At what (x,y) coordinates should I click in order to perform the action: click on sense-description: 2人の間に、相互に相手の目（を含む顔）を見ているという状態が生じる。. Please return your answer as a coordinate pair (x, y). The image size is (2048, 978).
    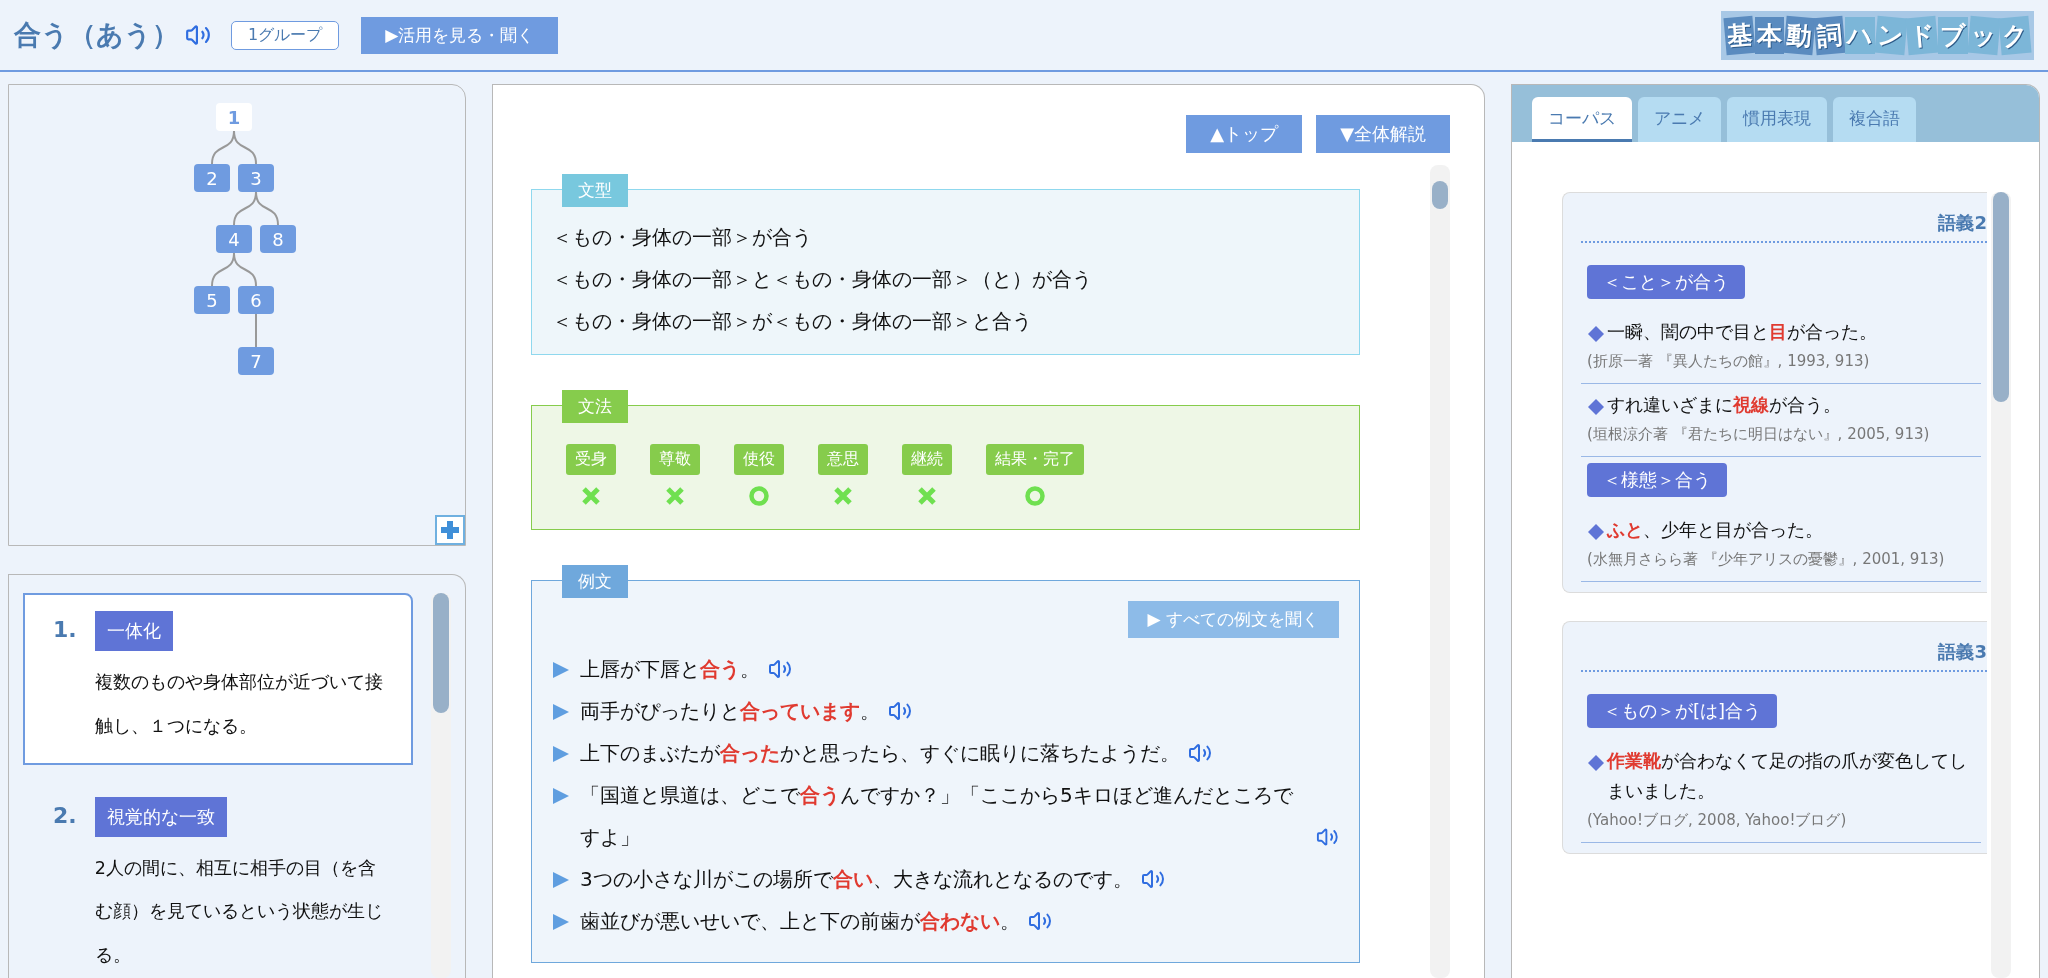
    Looking at the image, I should click on (239, 911).